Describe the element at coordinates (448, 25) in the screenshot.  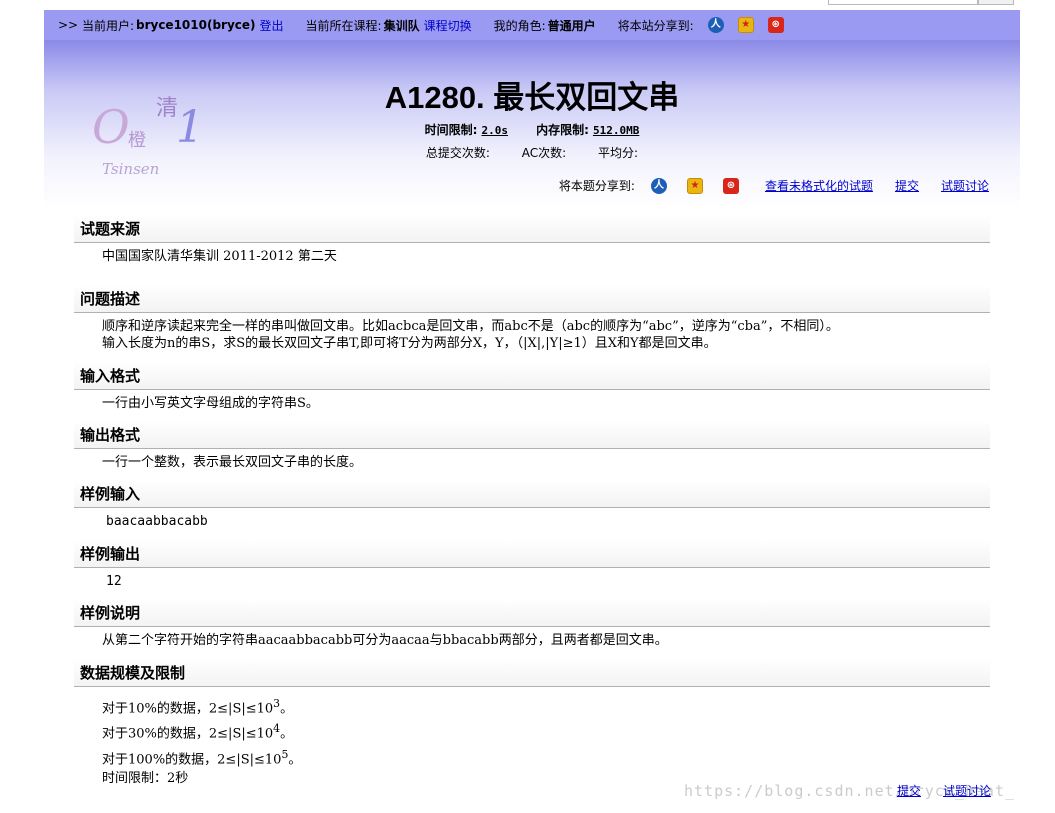
I see `course-switch-link: 课程切换` at that location.